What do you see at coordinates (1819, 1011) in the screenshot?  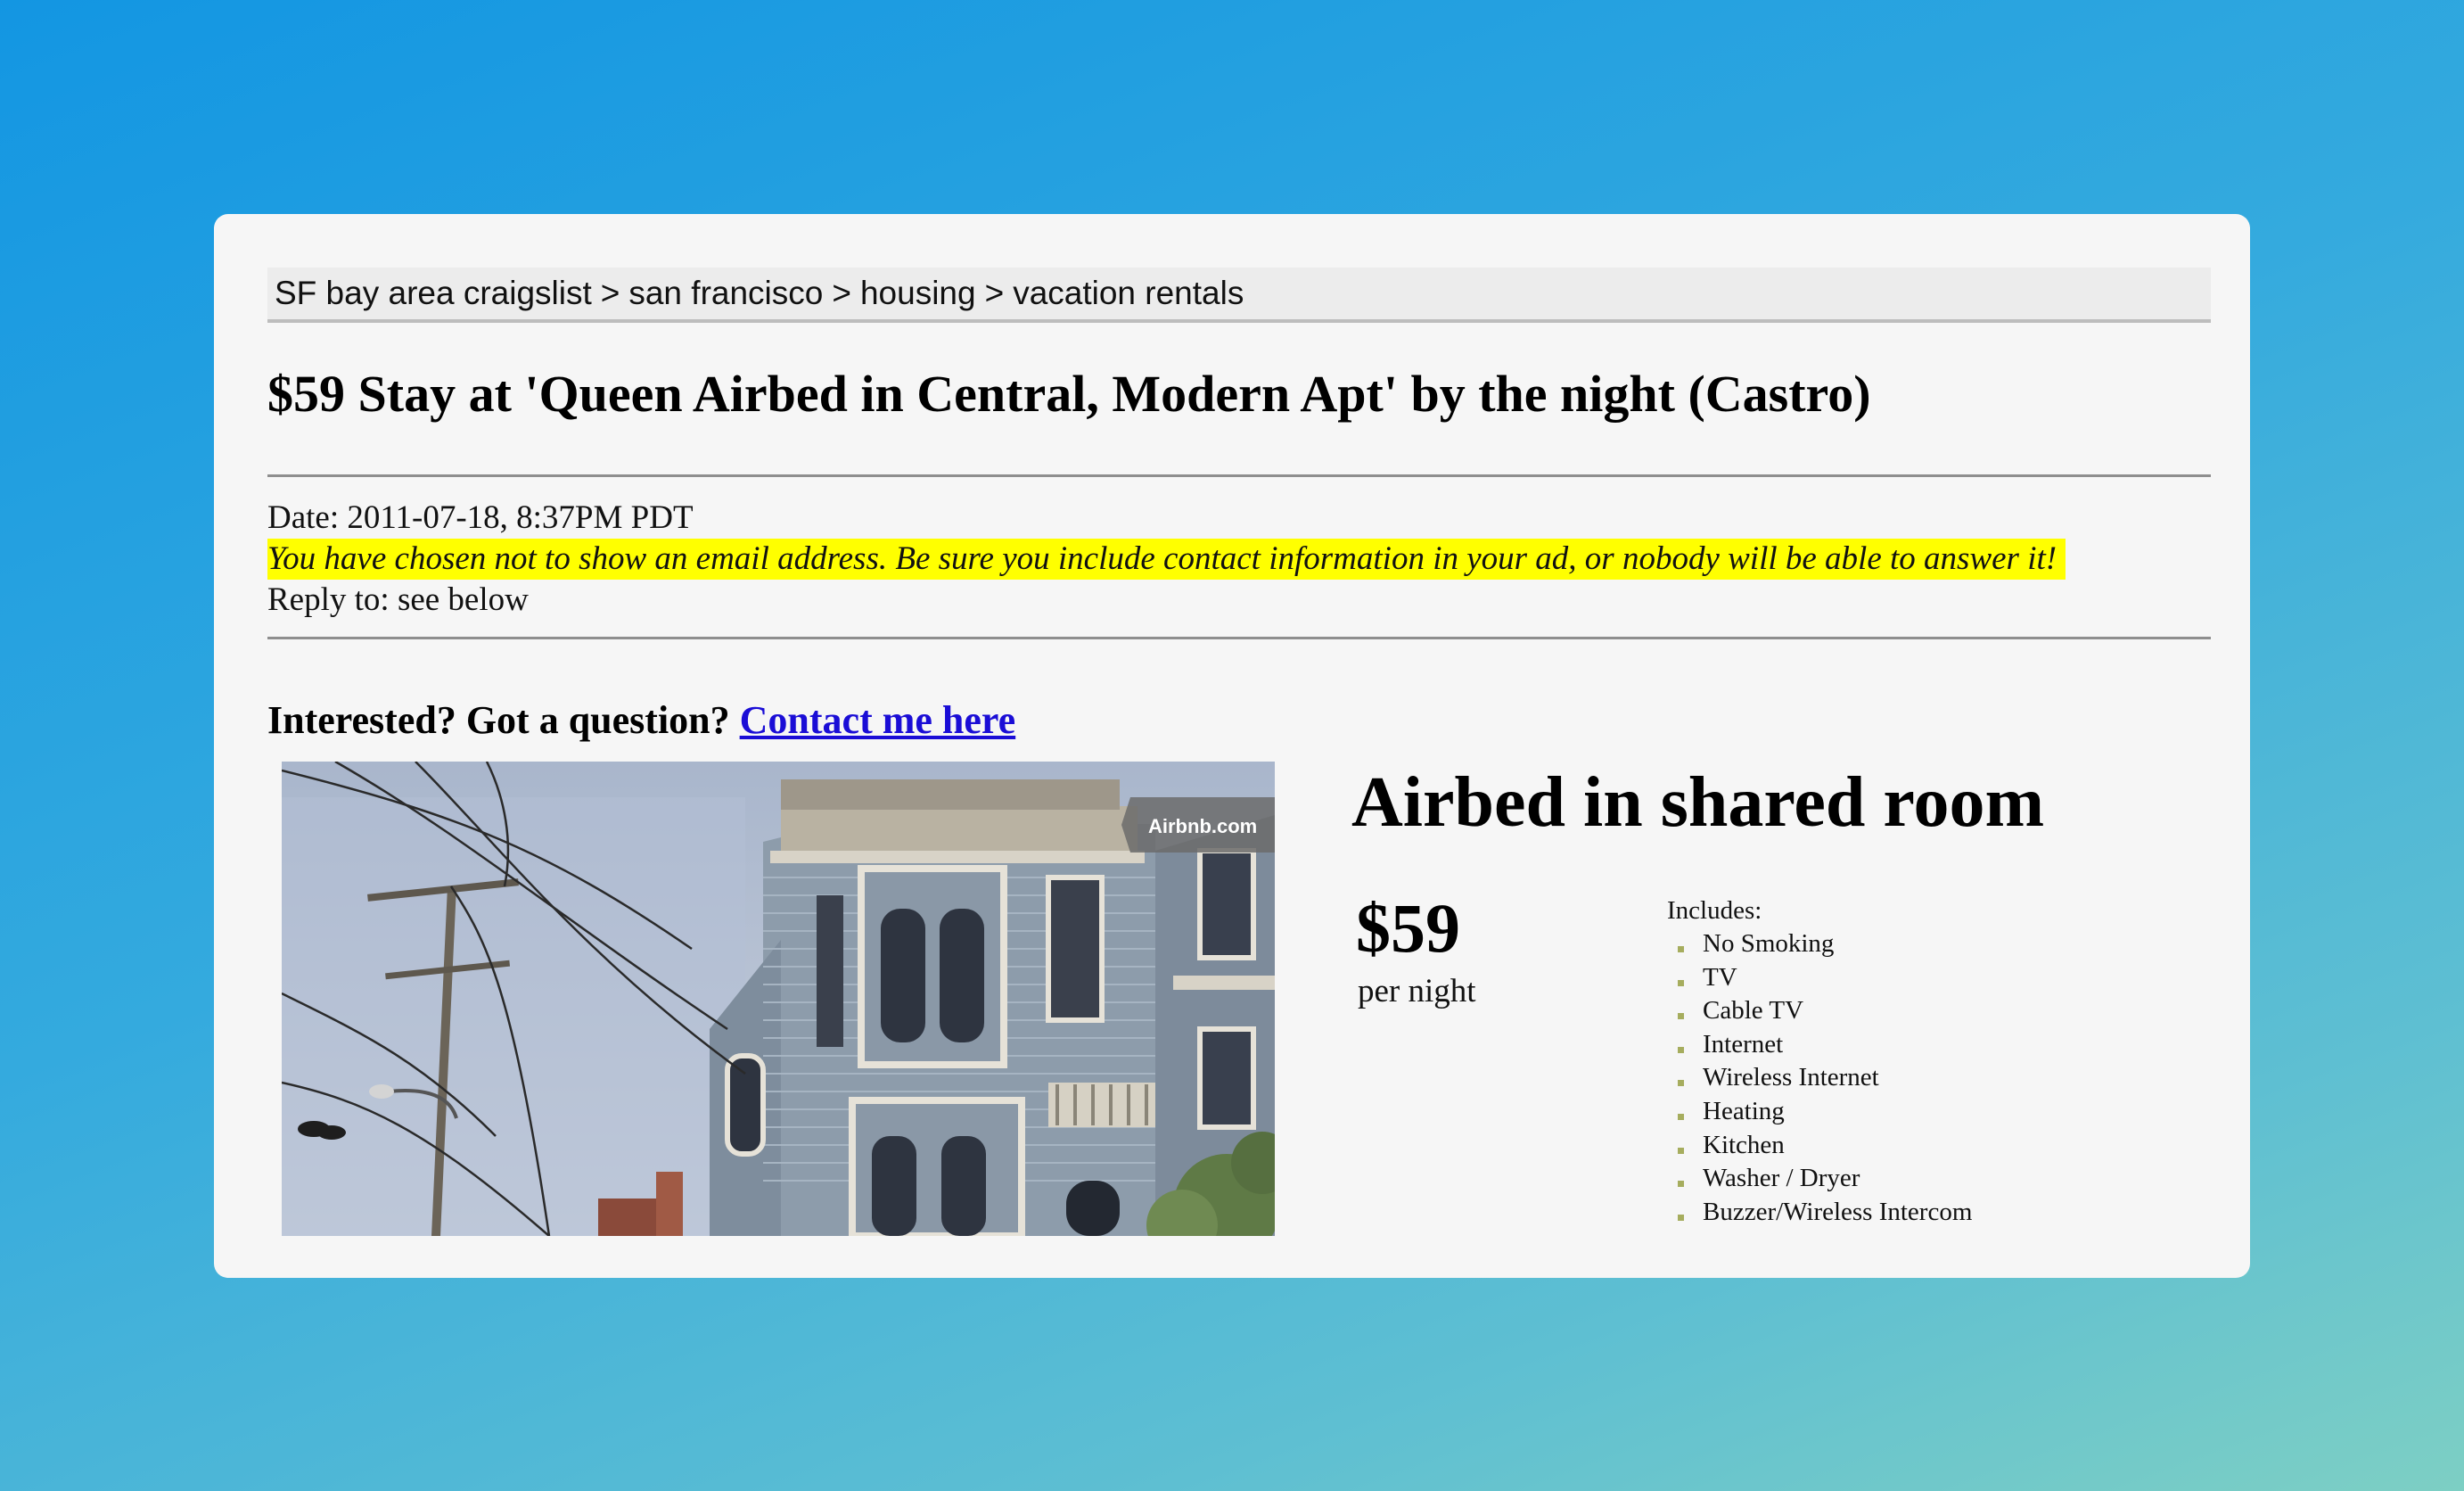 I see `amenity-item: Cable TV` at bounding box center [1819, 1011].